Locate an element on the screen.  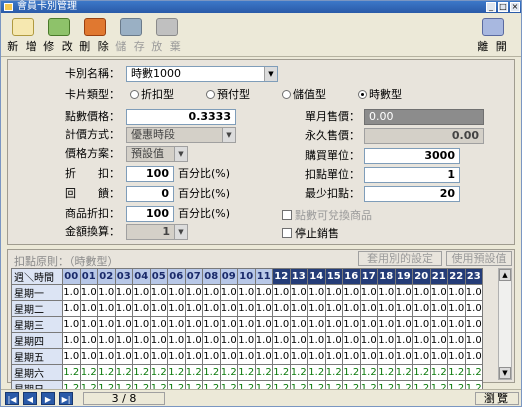
pricing-method-select: 優惠時段 ▼ is located at coordinates (181, 135).